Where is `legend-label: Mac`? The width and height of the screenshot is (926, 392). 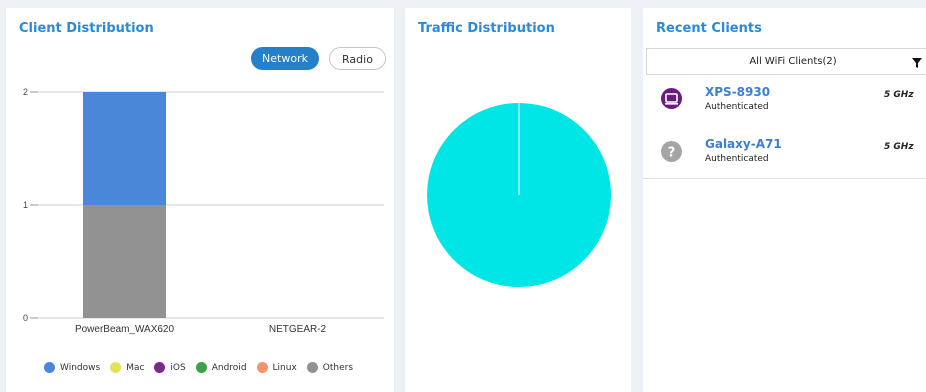 legend-label: Mac is located at coordinates (135, 367).